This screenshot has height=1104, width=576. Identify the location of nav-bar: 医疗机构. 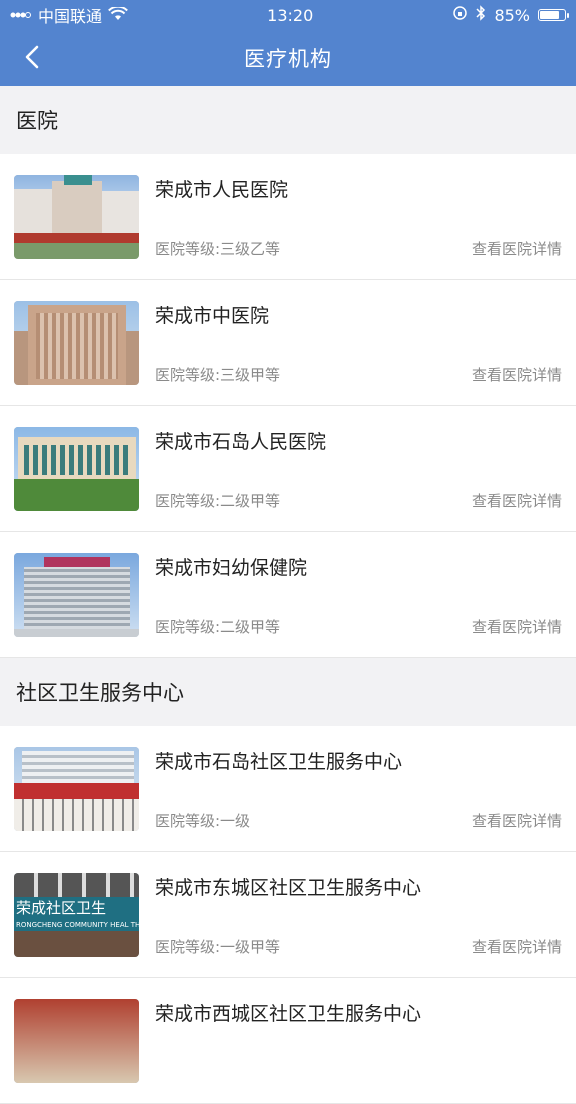
(288, 58).